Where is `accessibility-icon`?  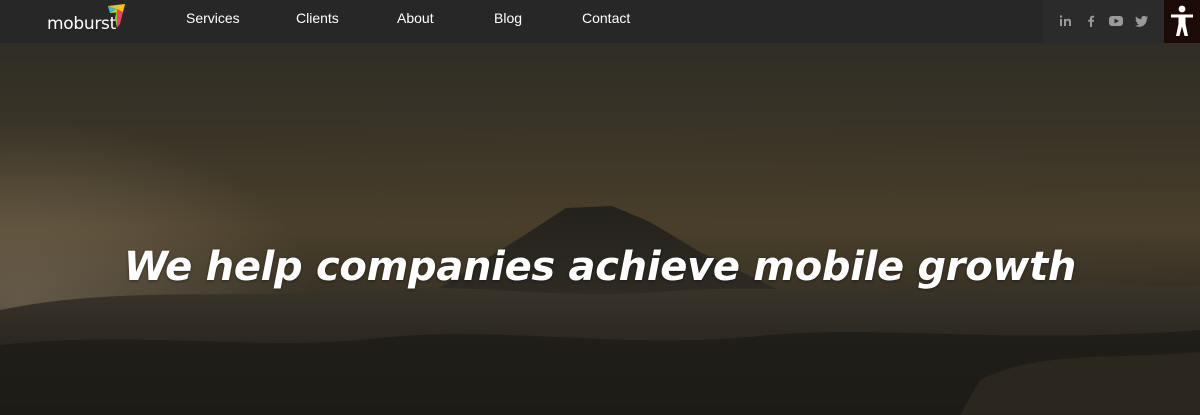 accessibility-icon is located at coordinates (1182, 20).